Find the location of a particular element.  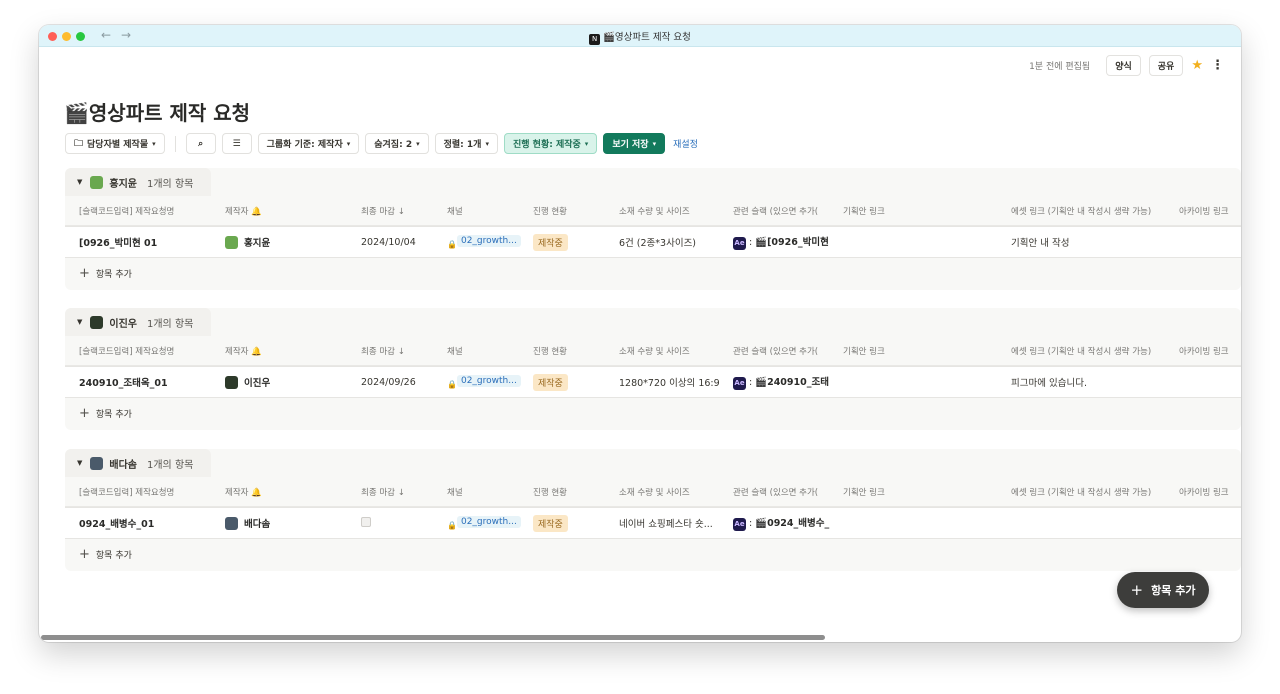

sort-button: 정렬: 1개 ▾ is located at coordinates (466, 143).